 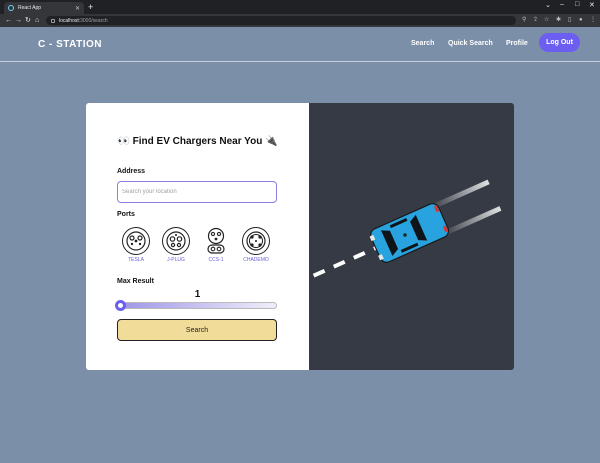 What do you see at coordinates (197, 305) in the screenshot?
I see `max-result-slider` at bounding box center [197, 305].